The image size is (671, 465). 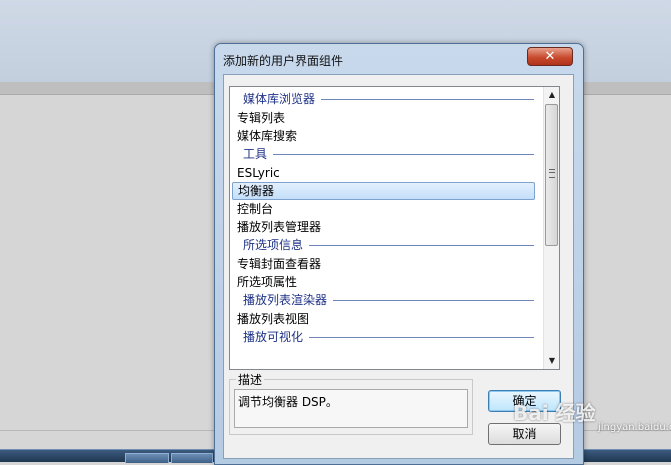 I want to click on vertical-scrollbar: ▲ ▼, so click(x=551, y=228).